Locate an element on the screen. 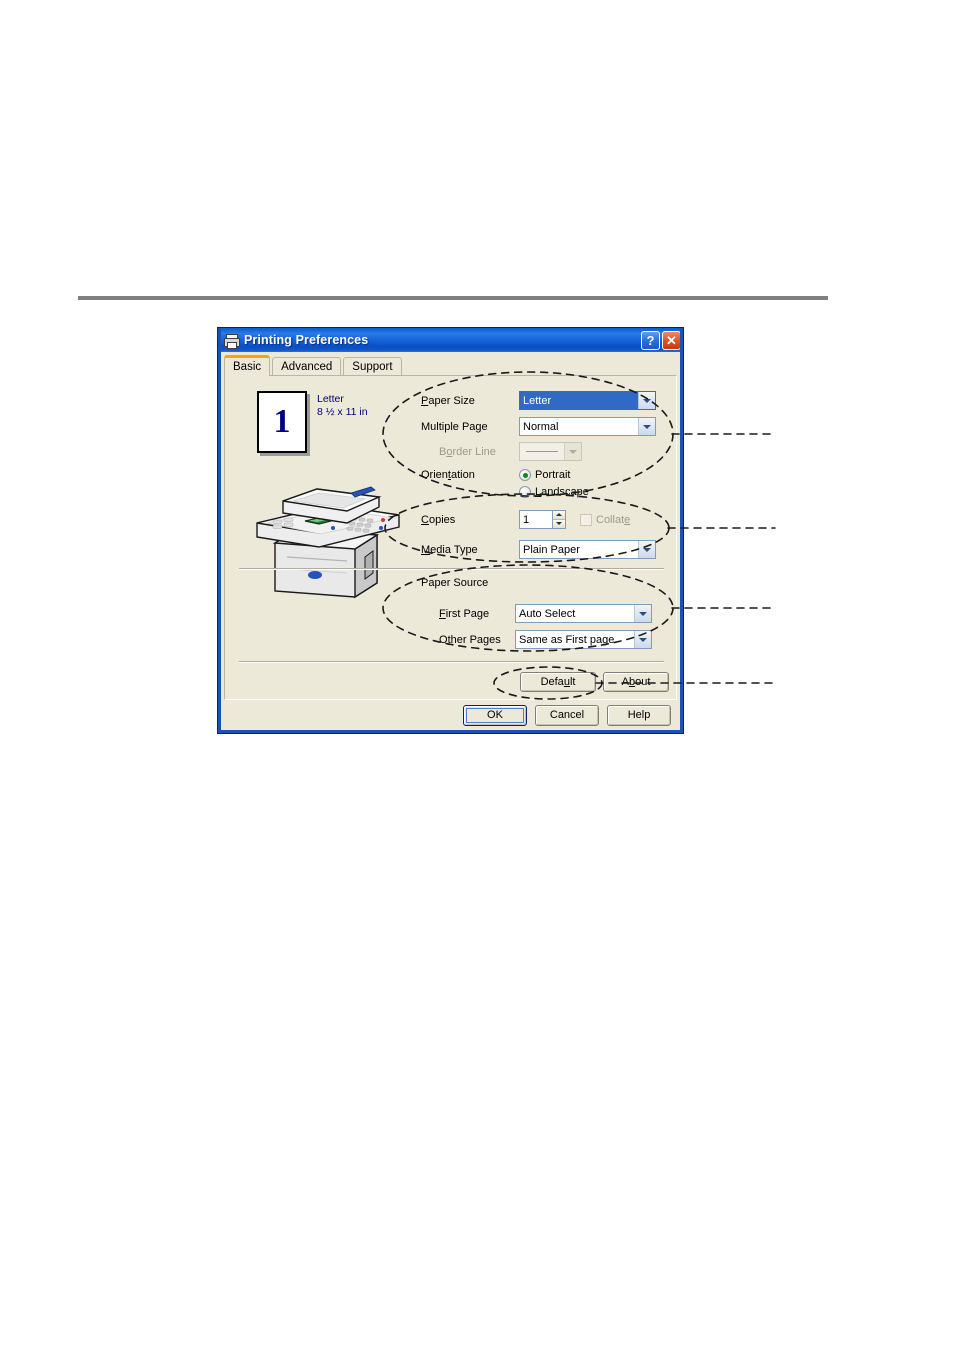 The width and height of the screenshot is (954, 1357). multiple-page-select: Normal is located at coordinates (587, 426).